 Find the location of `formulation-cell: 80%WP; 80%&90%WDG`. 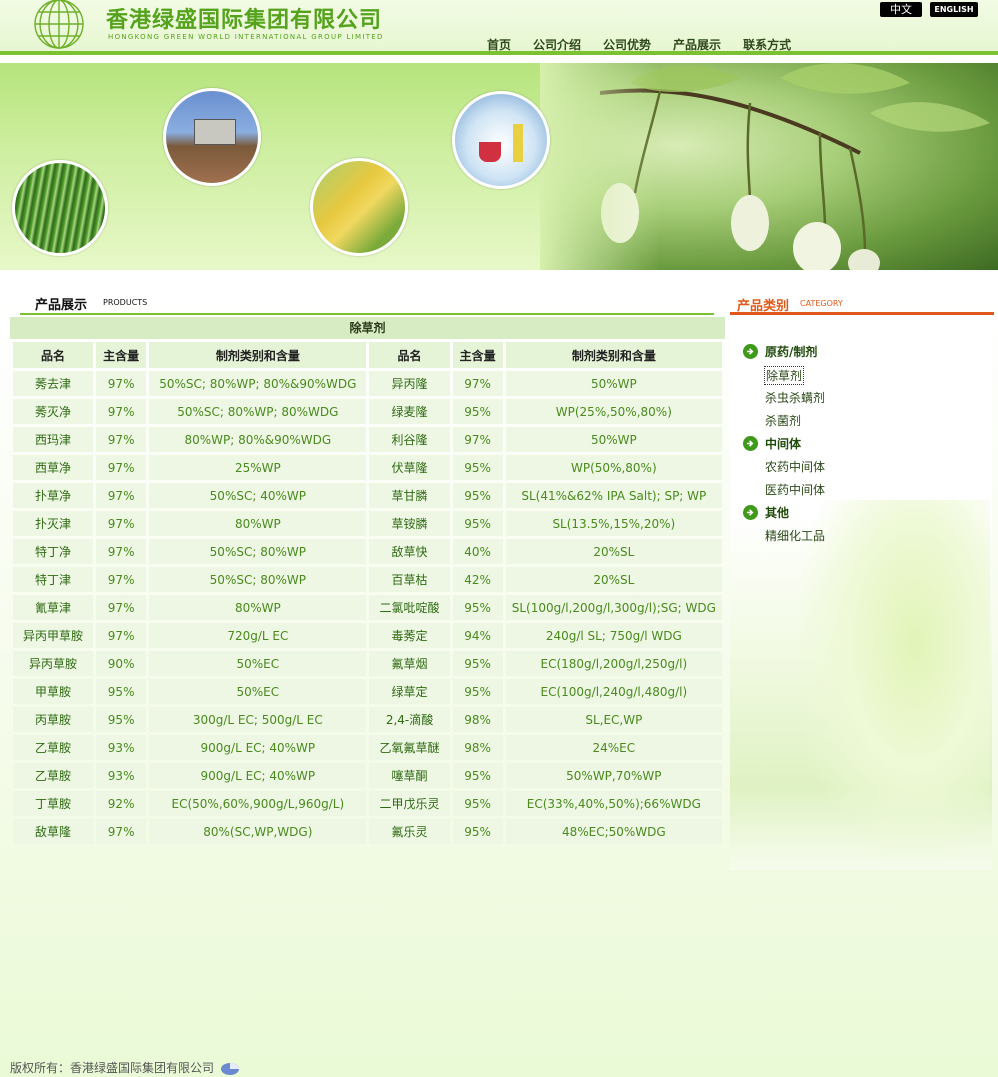

formulation-cell: 80%WP; 80%&90%WDG is located at coordinates (258, 439).